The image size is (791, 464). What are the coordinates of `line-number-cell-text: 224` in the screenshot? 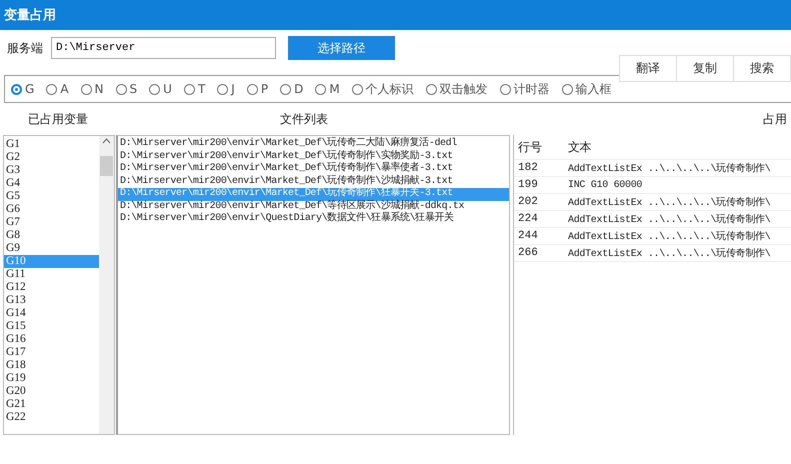 It's located at (528, 219).